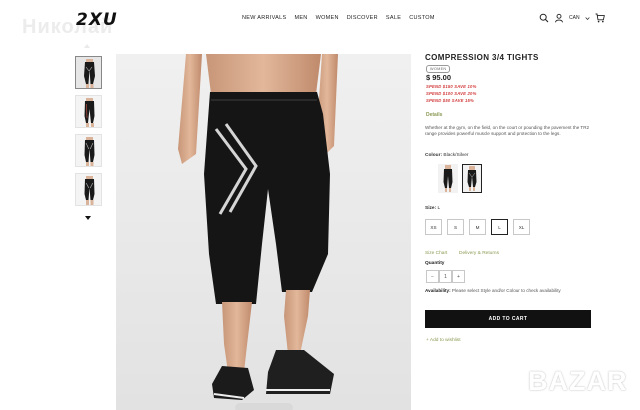  I want to click on details-tab: Details, so click(434, 115).